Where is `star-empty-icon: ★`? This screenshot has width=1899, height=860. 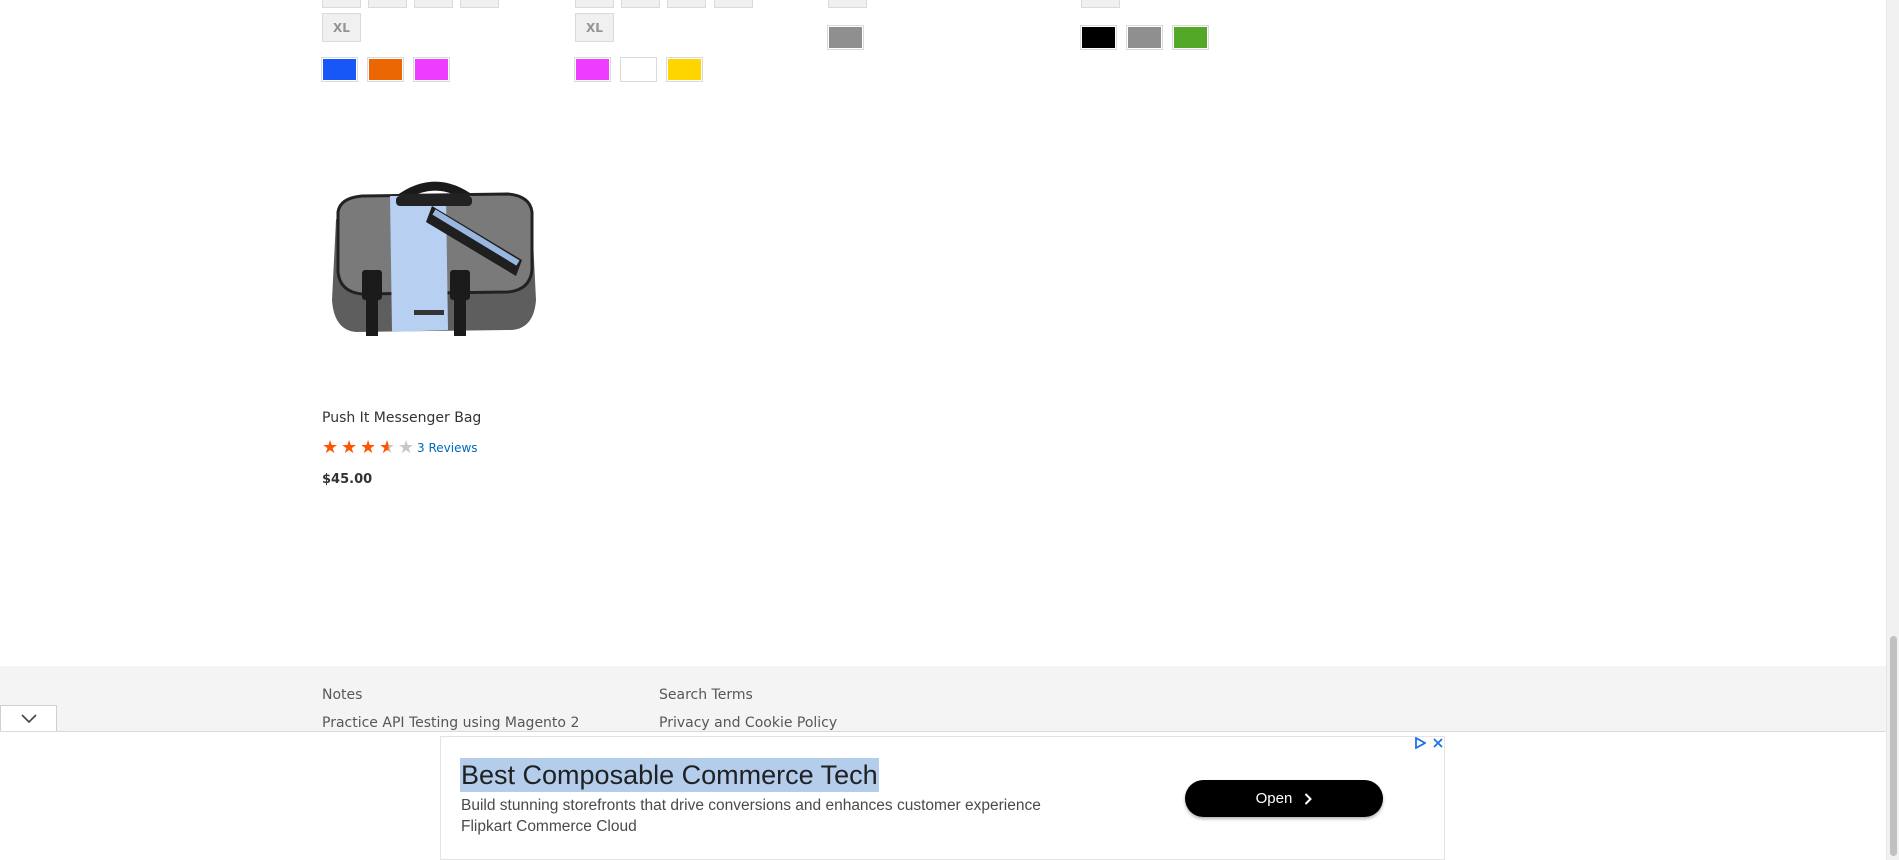 star-empty-icon: ★ is located at coordinates (406, 447).